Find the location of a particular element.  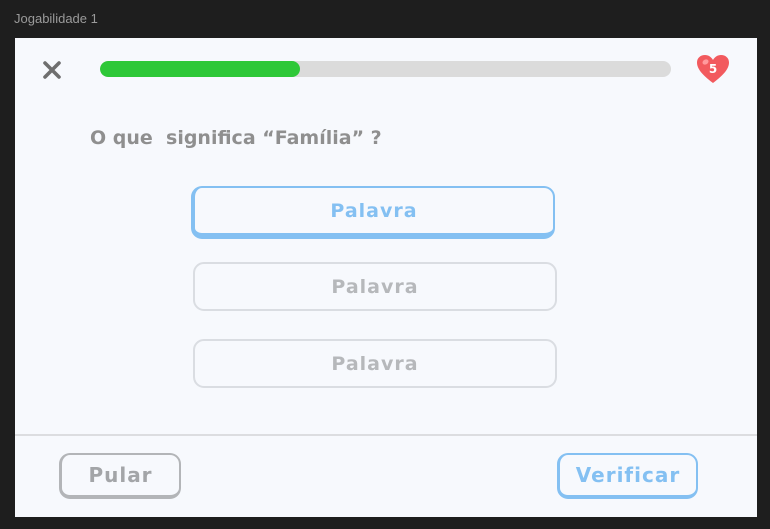

question-prompt: O que significa “Família” ? is located at coordinates (236, 138).